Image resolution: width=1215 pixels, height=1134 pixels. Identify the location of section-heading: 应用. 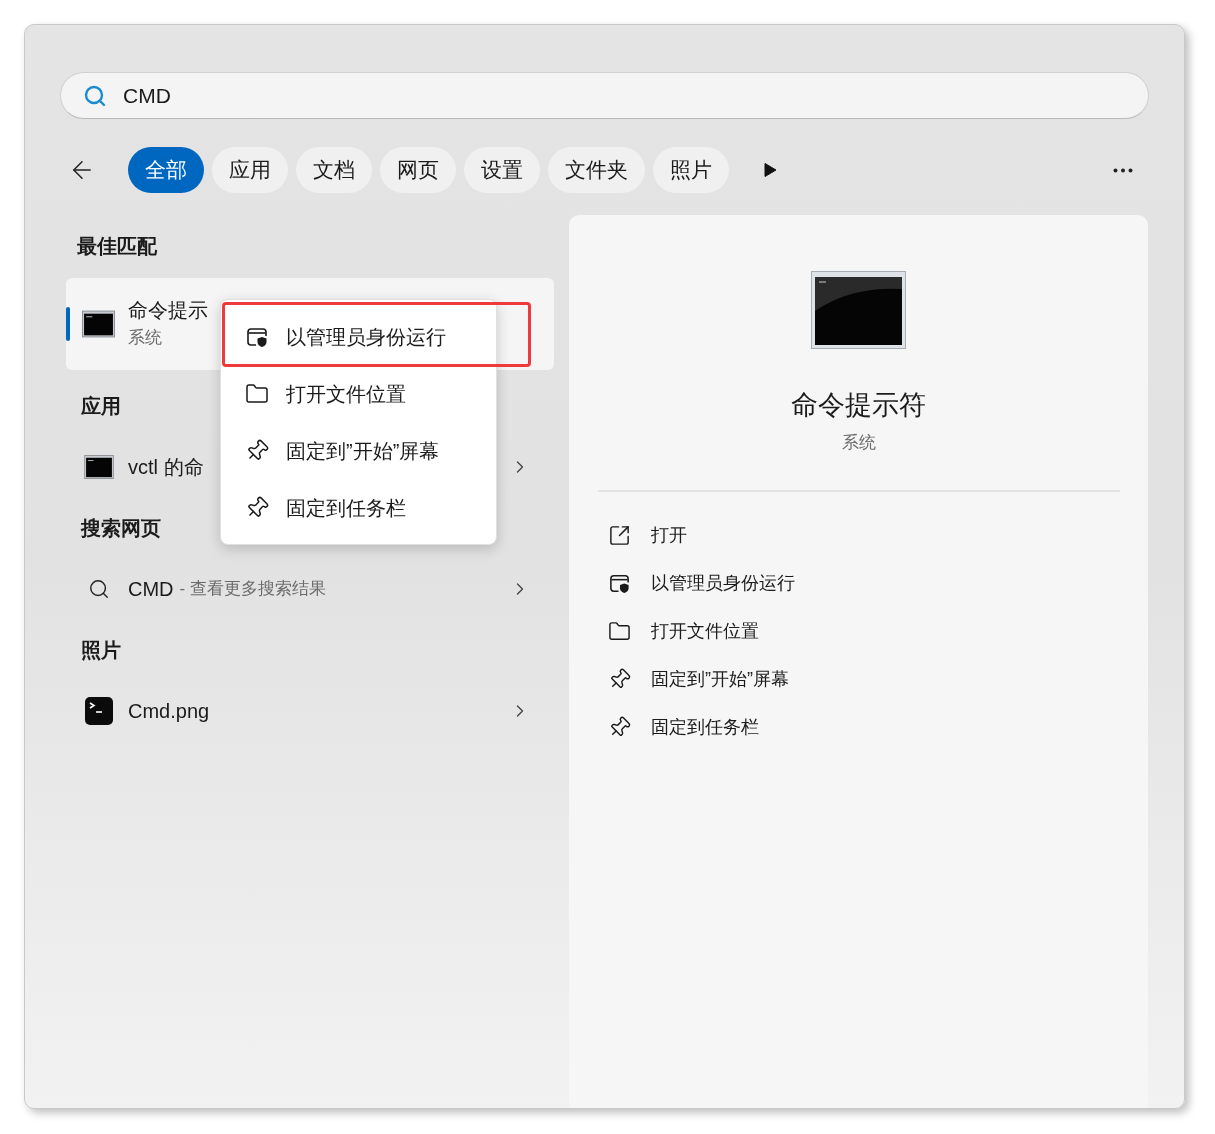
(101, 406).